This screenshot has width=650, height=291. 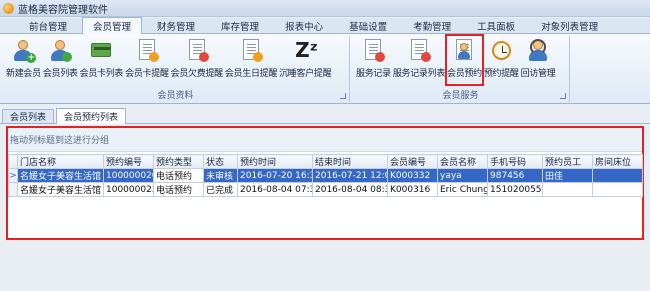 What do you see at coordinates (63, 10) in the screenshot?
I see `window-title: 蓝格美容院管理软件` at bounding box center [63, 10].